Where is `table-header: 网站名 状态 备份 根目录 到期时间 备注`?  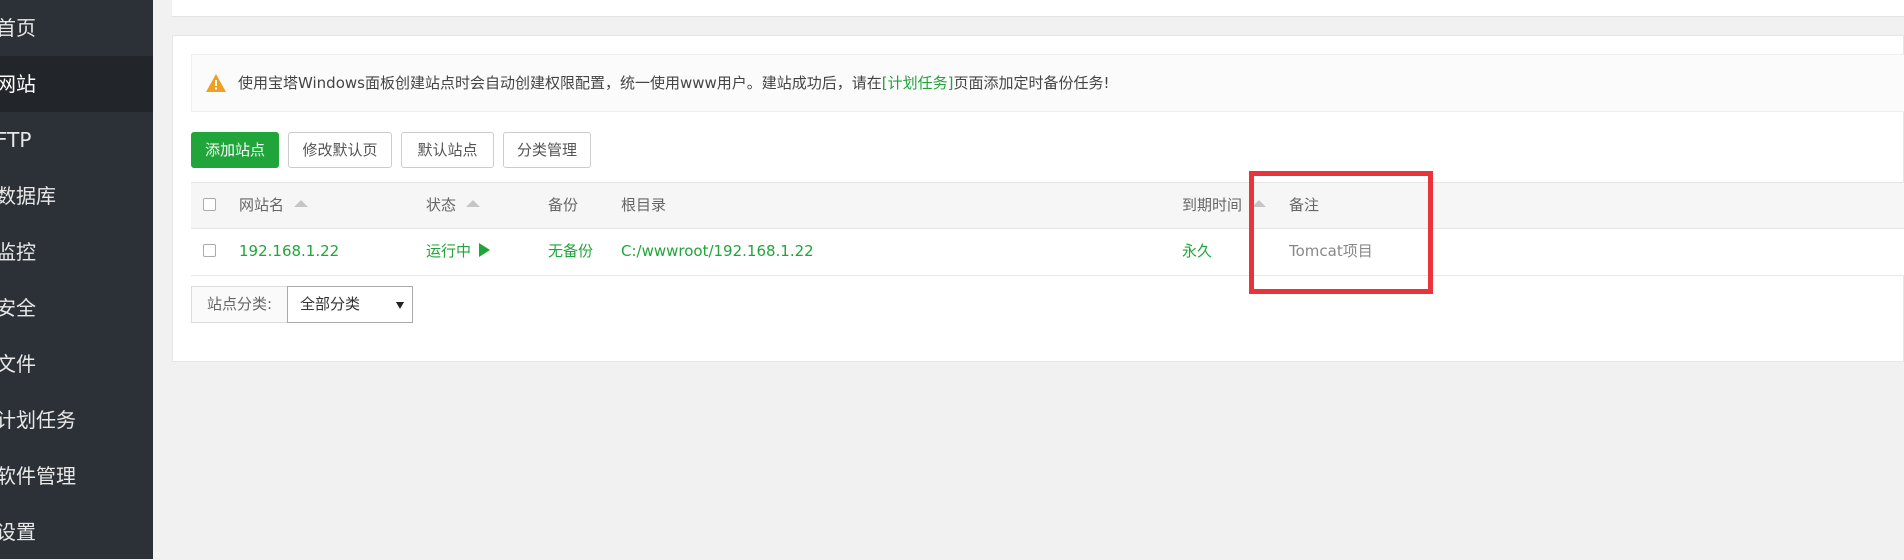 table-header: 网站名 状态 备份 根目录 到期时间 备注 is located at coordinates (1047, 205).